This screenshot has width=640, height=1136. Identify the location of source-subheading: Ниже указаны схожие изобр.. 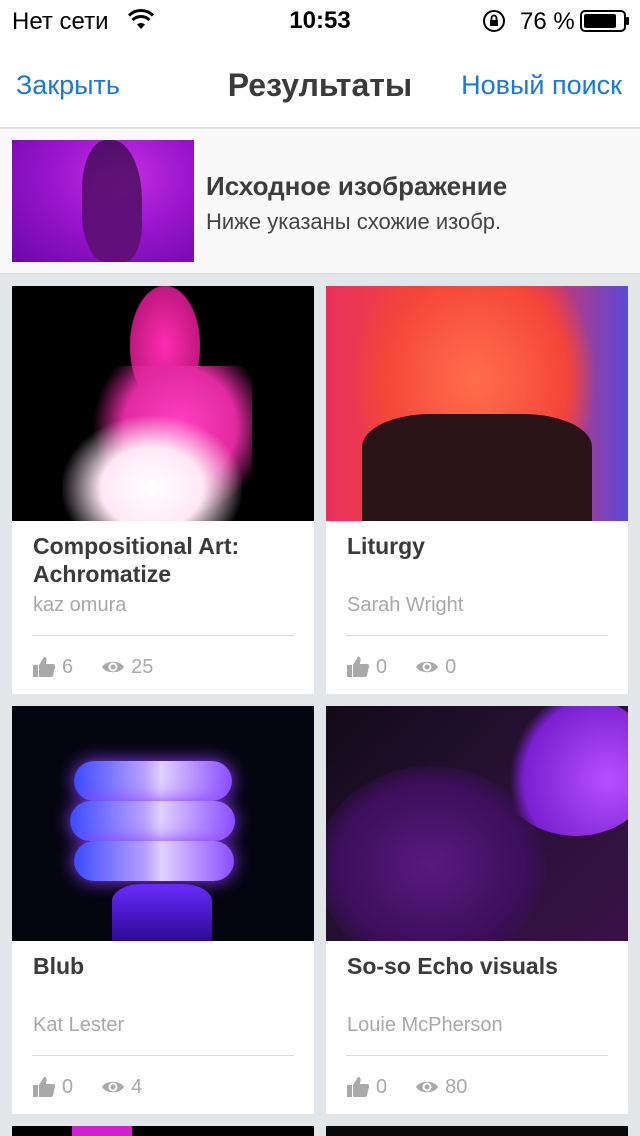
(354, 221).